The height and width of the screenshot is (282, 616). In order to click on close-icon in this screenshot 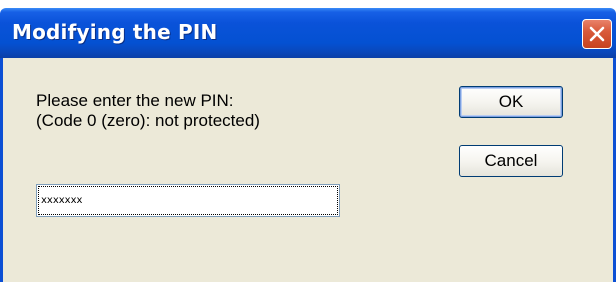, I will do `click(597, 34)`.